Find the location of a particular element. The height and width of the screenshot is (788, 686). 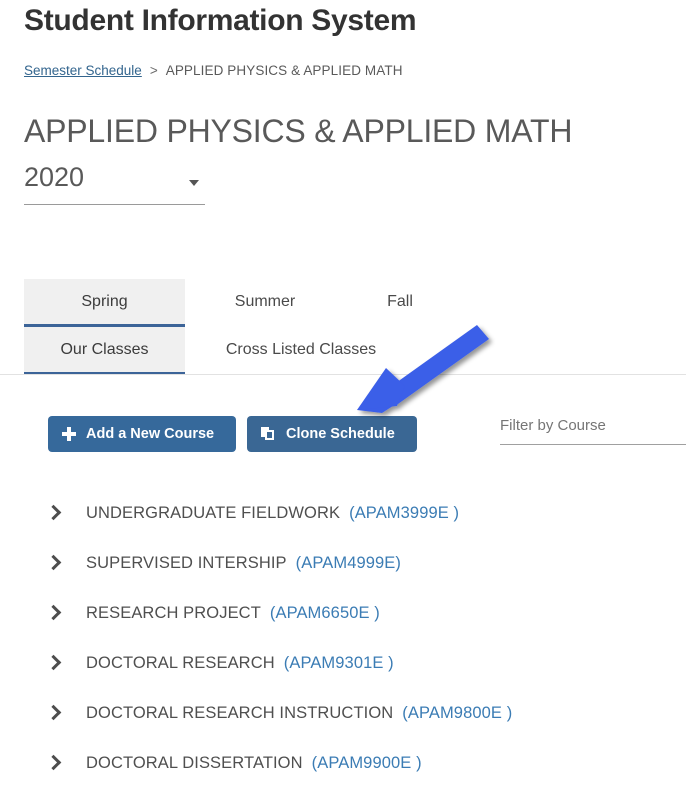

filter-by-course-input is located at coordinates (593, 425).